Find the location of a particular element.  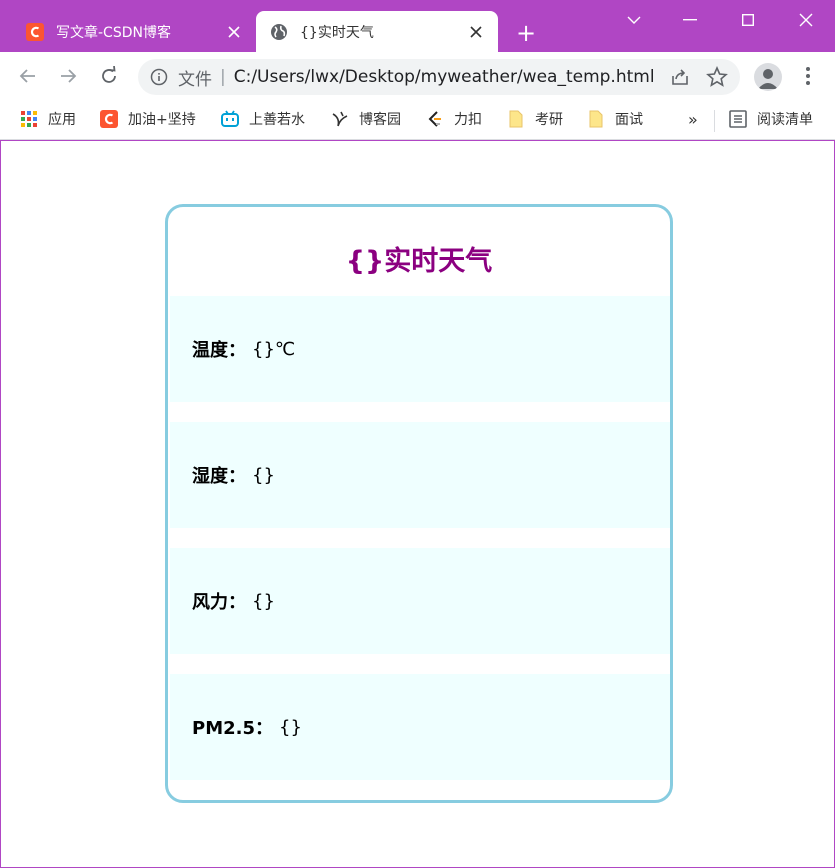

row-label: PM2.5： is located at coordinates (232, 728).